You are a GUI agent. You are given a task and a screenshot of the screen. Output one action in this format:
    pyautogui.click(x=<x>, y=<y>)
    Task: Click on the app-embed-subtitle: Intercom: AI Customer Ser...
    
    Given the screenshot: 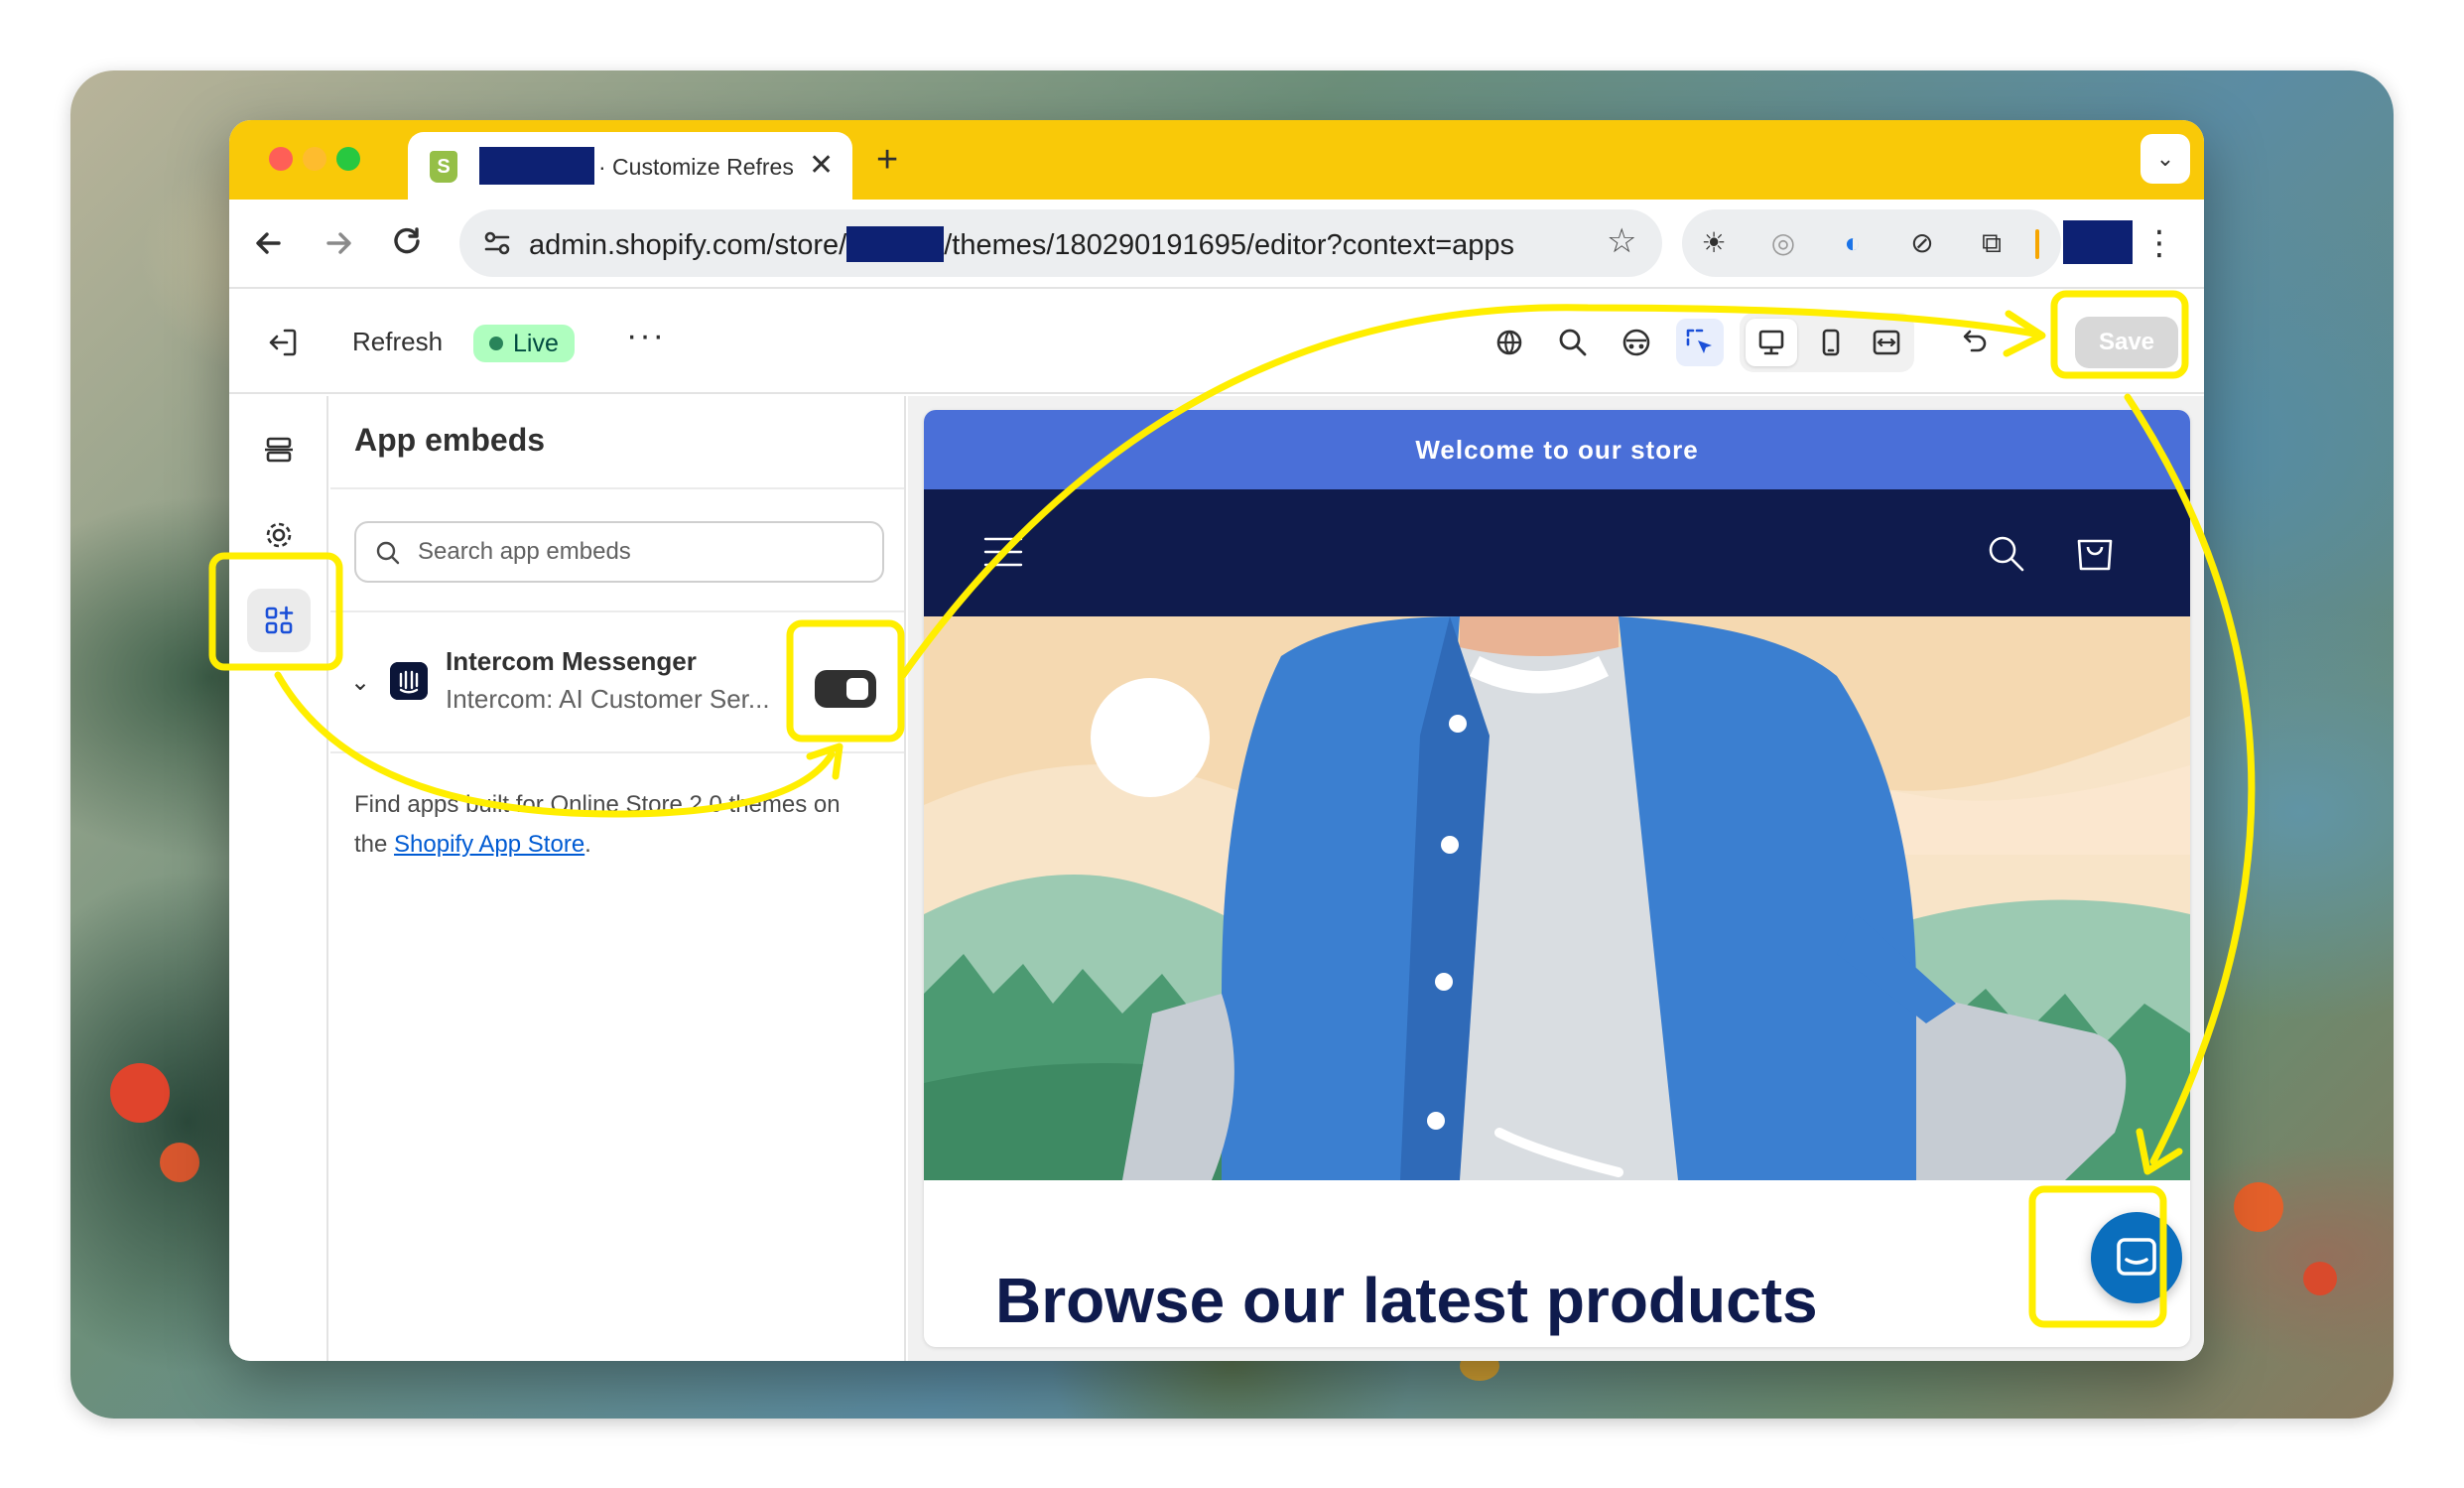 What is the action you would take?
    pyautogui.click(x=608, y=699)
    